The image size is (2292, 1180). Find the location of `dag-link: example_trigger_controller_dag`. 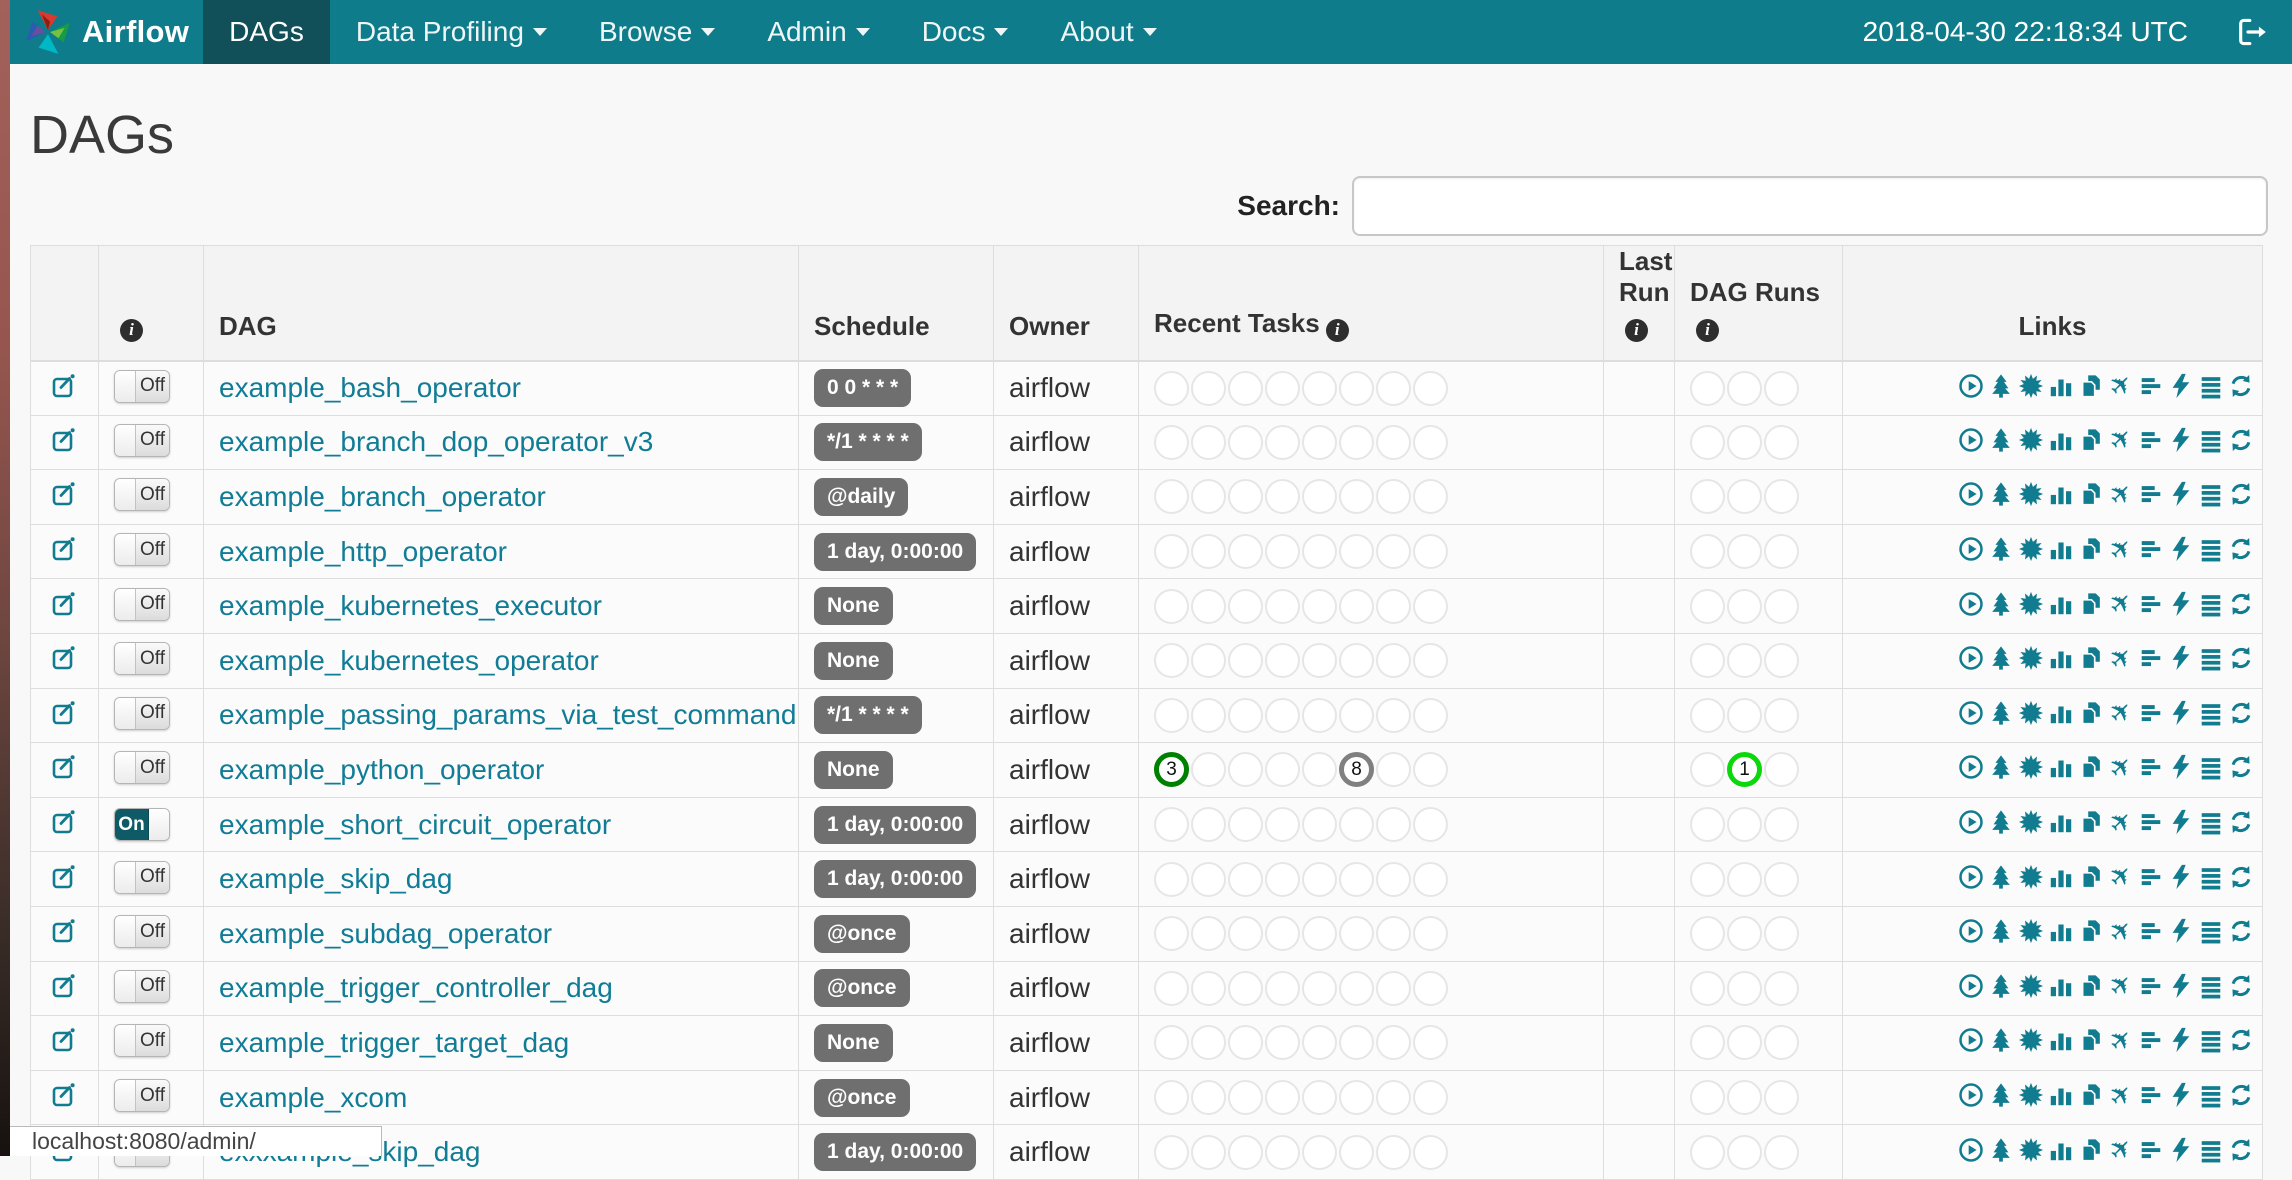

dag-link: example_trigger_controller_dag is located at coordinates (416, 987).